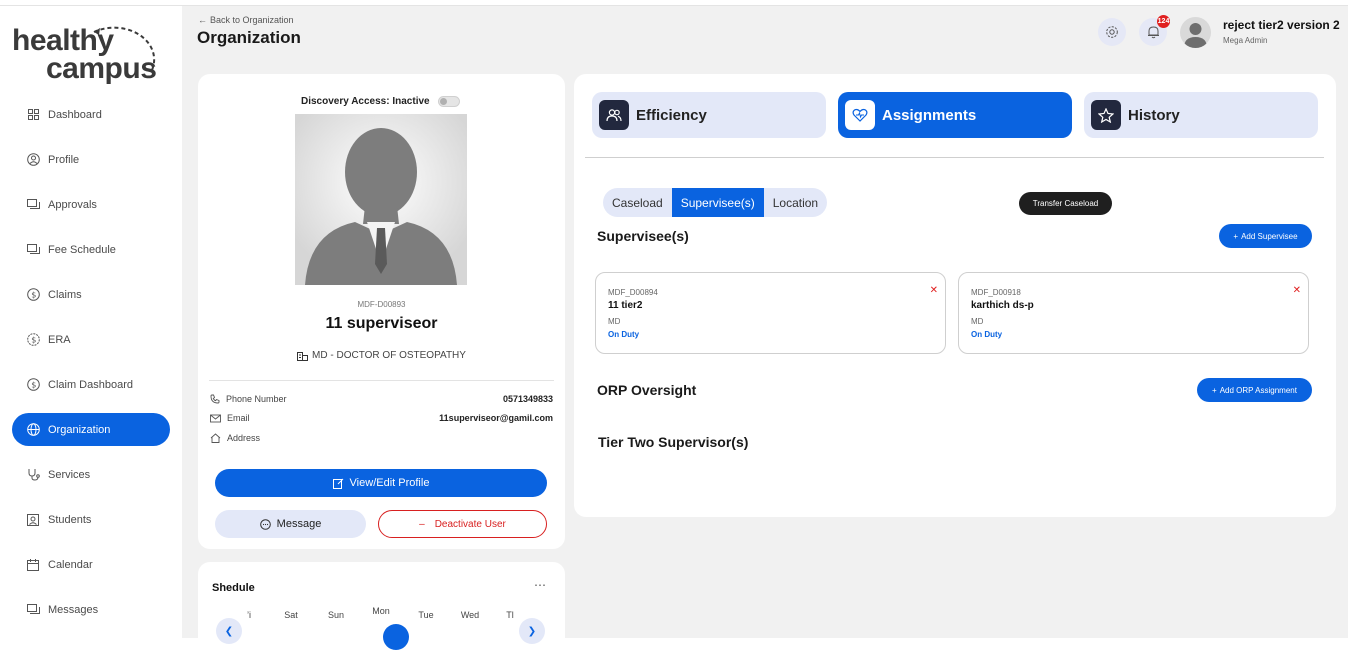  I want to click on sidebar-item-claim-dashboard: $ Claim Dashboard, so click(91, 384).